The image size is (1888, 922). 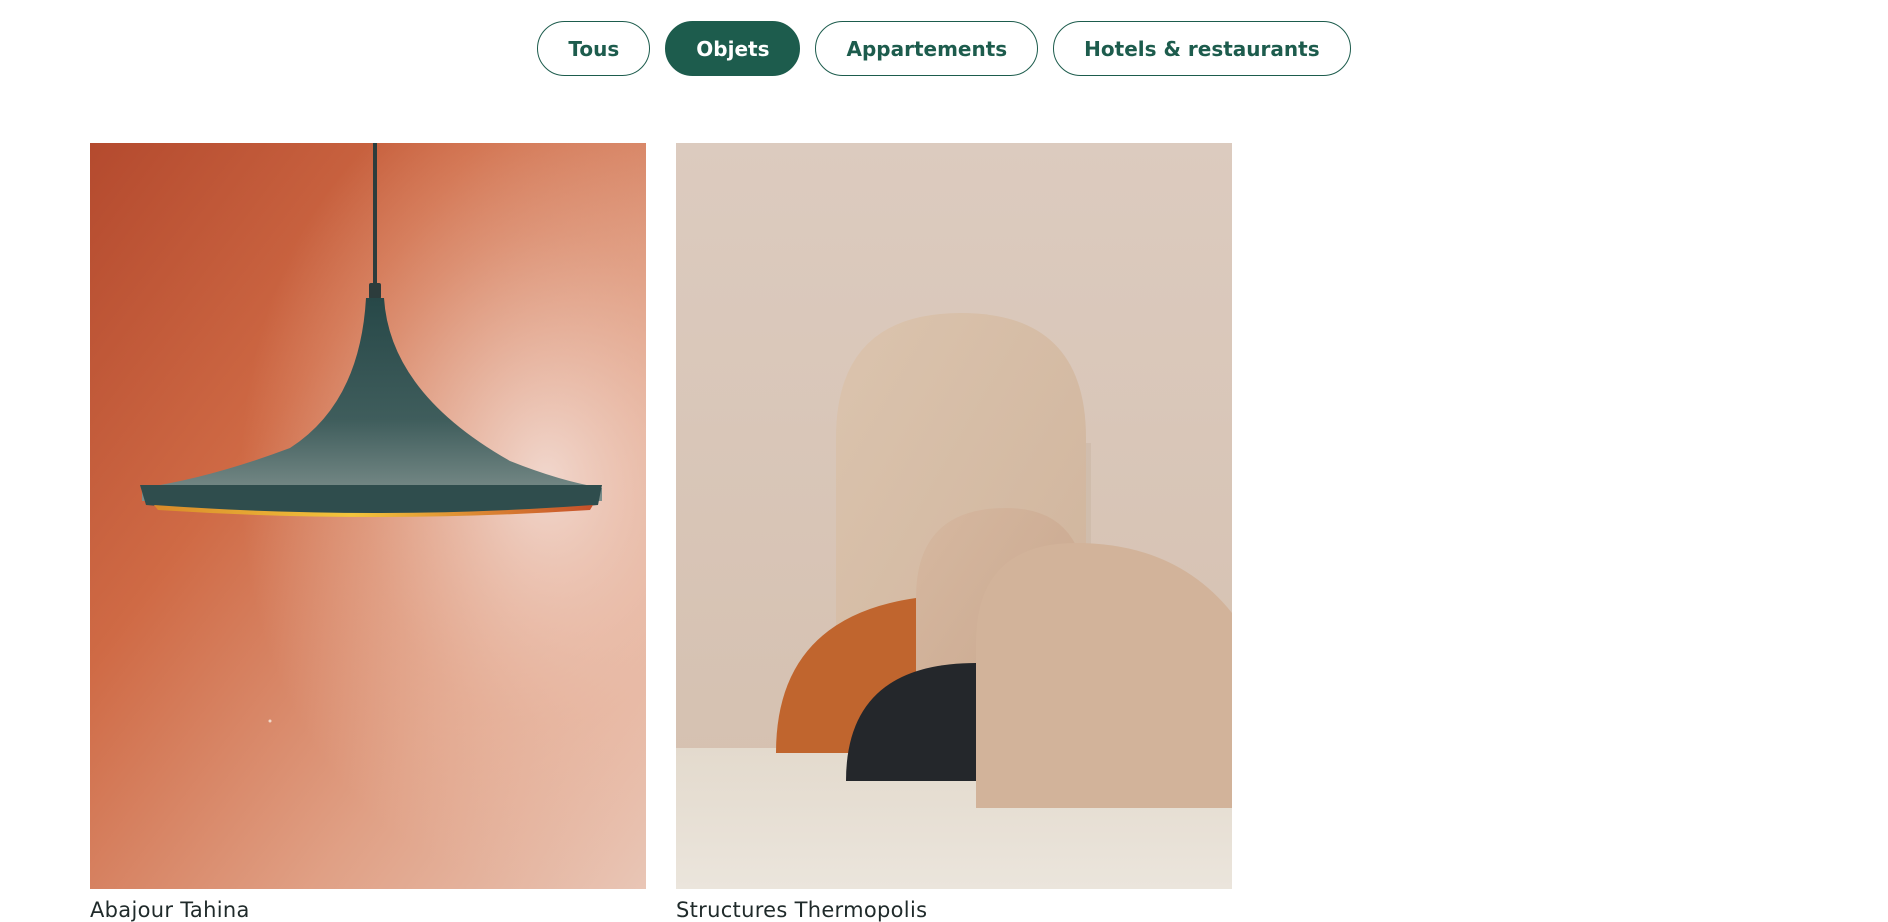 What do you see at coordinates (954, 910) in the screenshot?
I see `project-title: Structures Thermopolis` at bounding box center [954, 910].